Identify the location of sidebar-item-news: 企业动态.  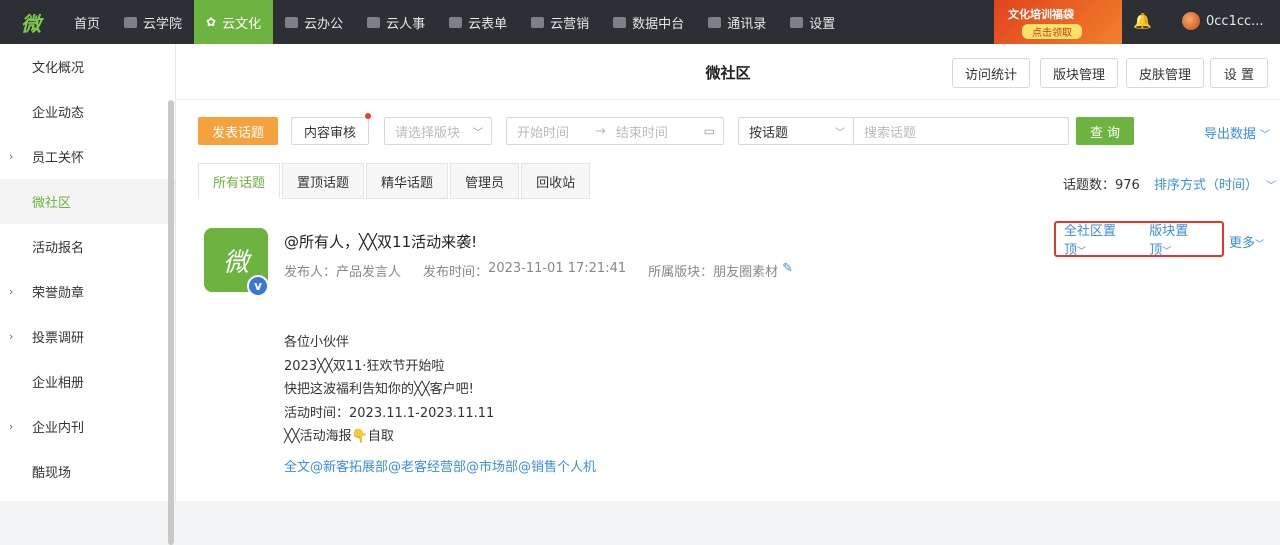
(87, 111).